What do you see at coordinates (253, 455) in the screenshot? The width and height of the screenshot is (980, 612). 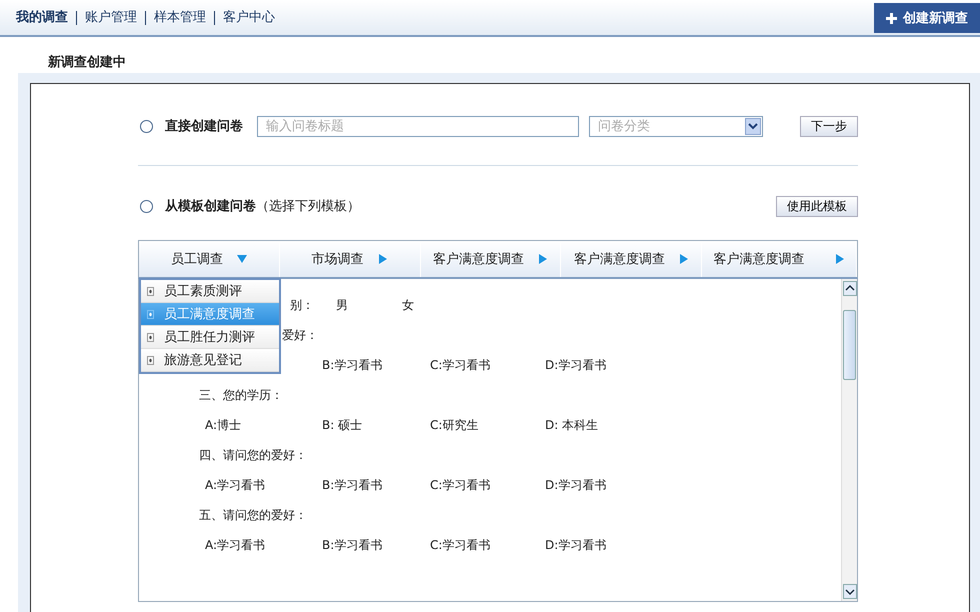 I see `question-text: 四、请问您的爱好：` at bounding box center [253, 455].